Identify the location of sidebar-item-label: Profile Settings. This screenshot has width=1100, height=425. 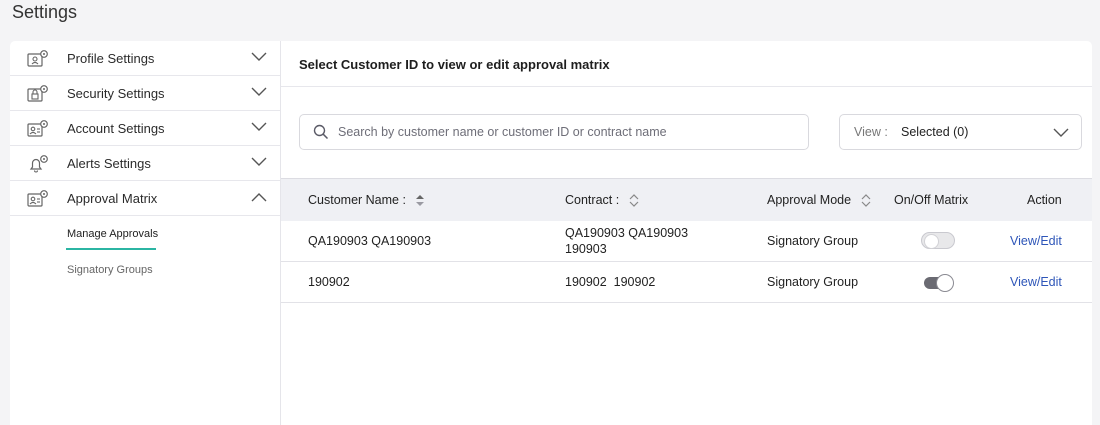
(111, 58).